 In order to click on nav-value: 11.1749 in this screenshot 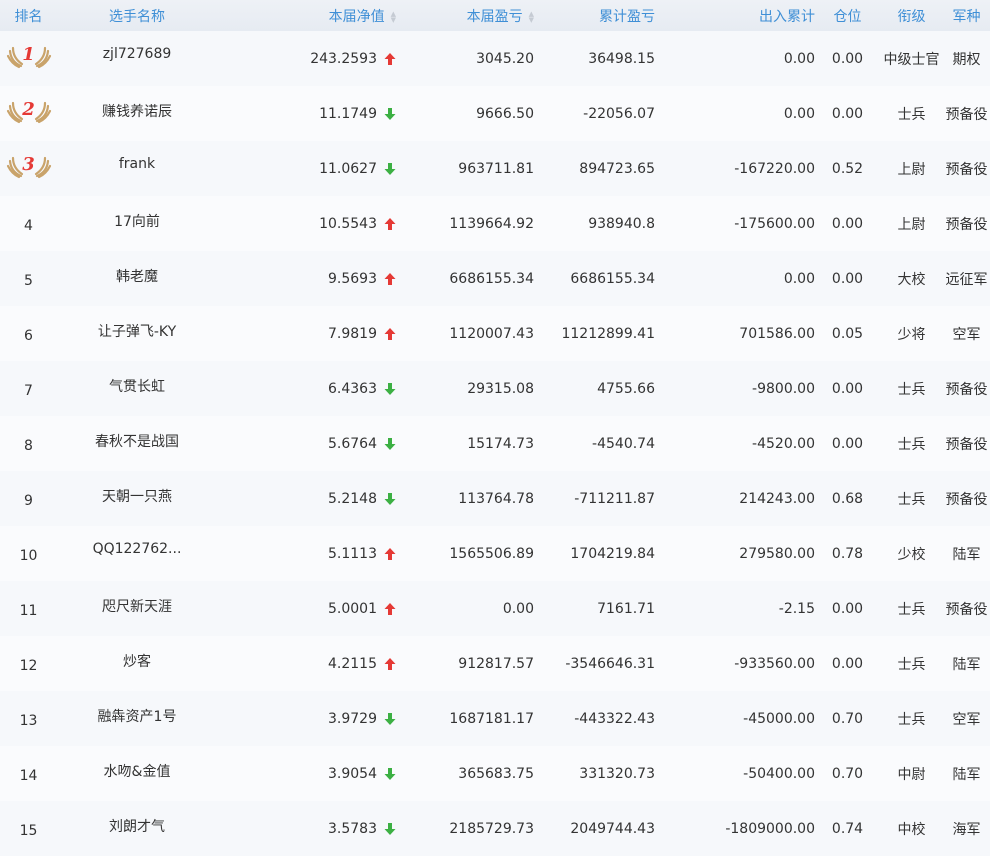, I will do `click(348, 113)`.